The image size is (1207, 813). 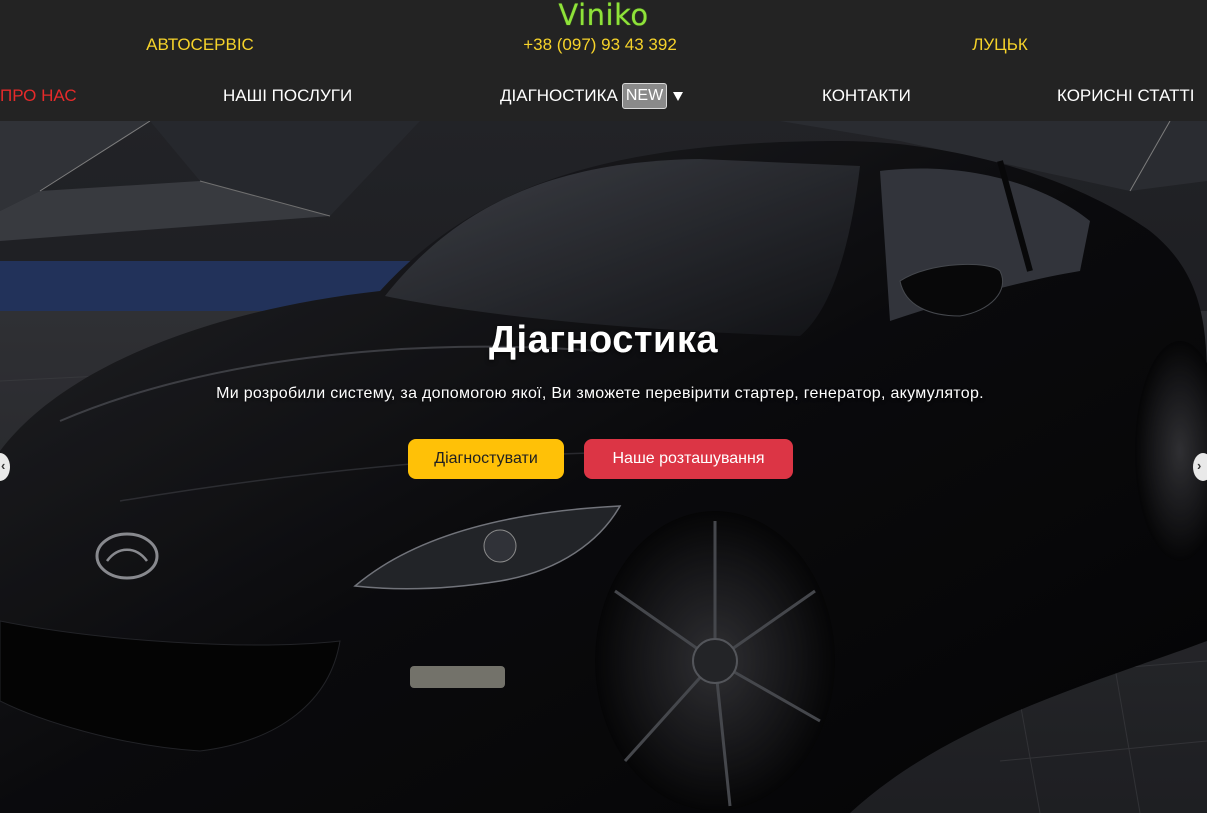 I want to click on diagnose-button: Діагностувати, so click(x=486, y=459).